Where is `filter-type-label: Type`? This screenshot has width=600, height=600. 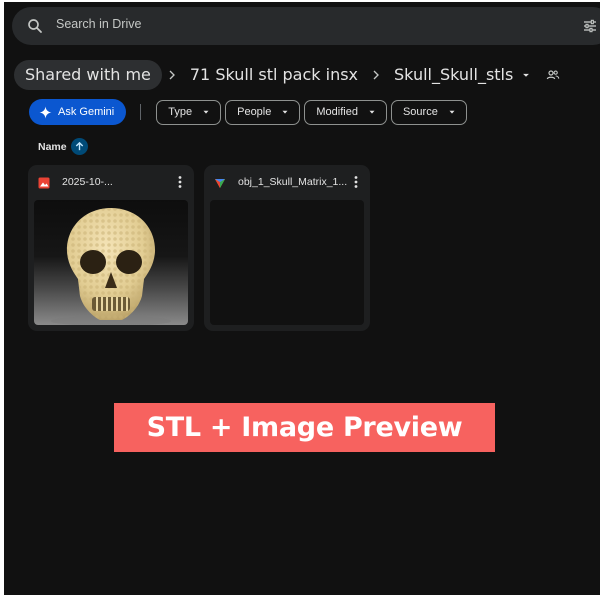 filter-type-label: Type is located at coordinates (180, 112).